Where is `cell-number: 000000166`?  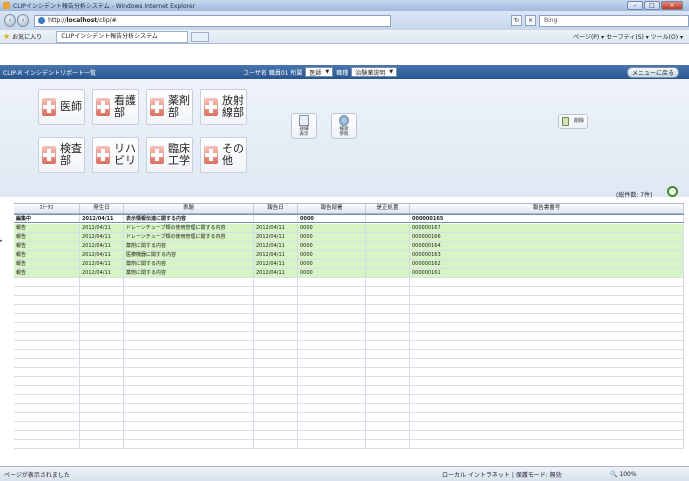
cell-number: 000000166 is located at coordinates (547, 237).